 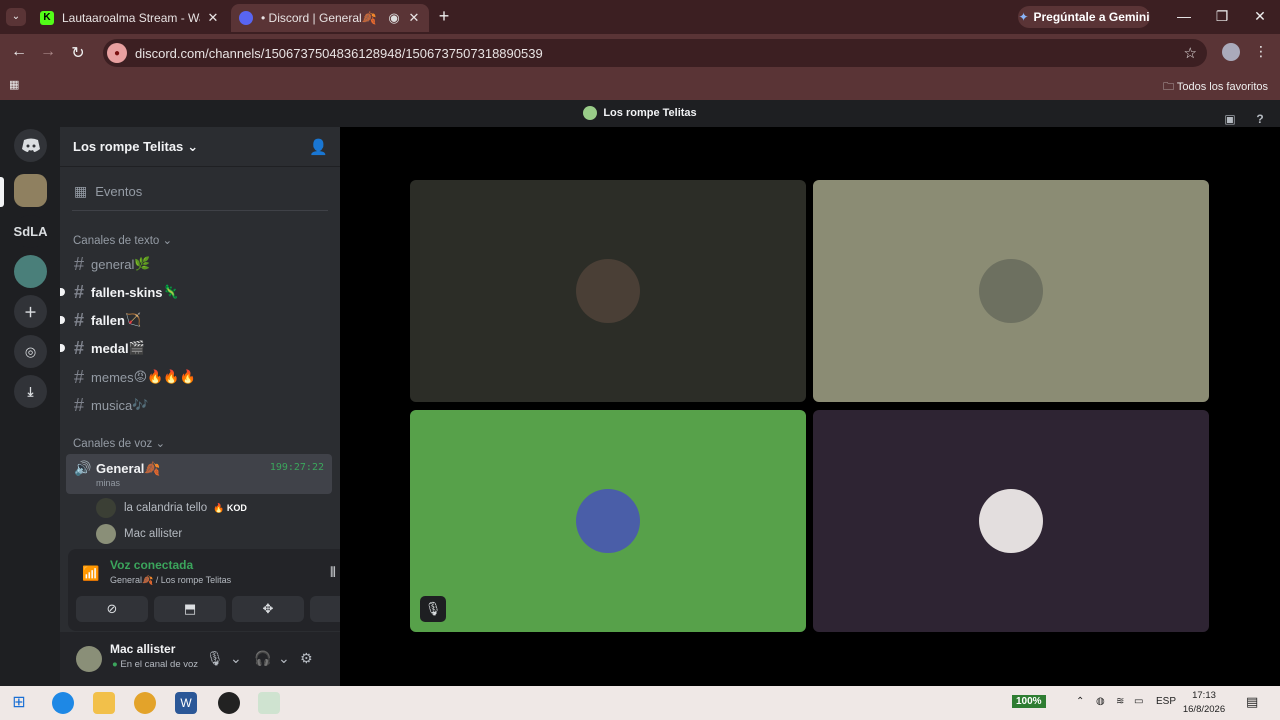 What do you see at coordinates (30, 391) in the screenshot?
I see `download-icon: ⤓` at bounding box center [30, 391].